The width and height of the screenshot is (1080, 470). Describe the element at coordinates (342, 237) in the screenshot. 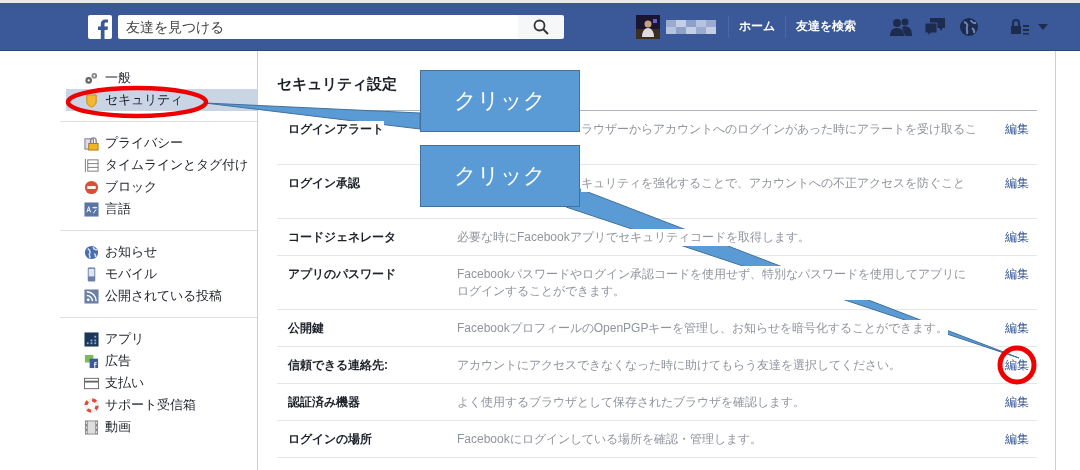

I see `setting-label: コードジェネレータ` at that location.